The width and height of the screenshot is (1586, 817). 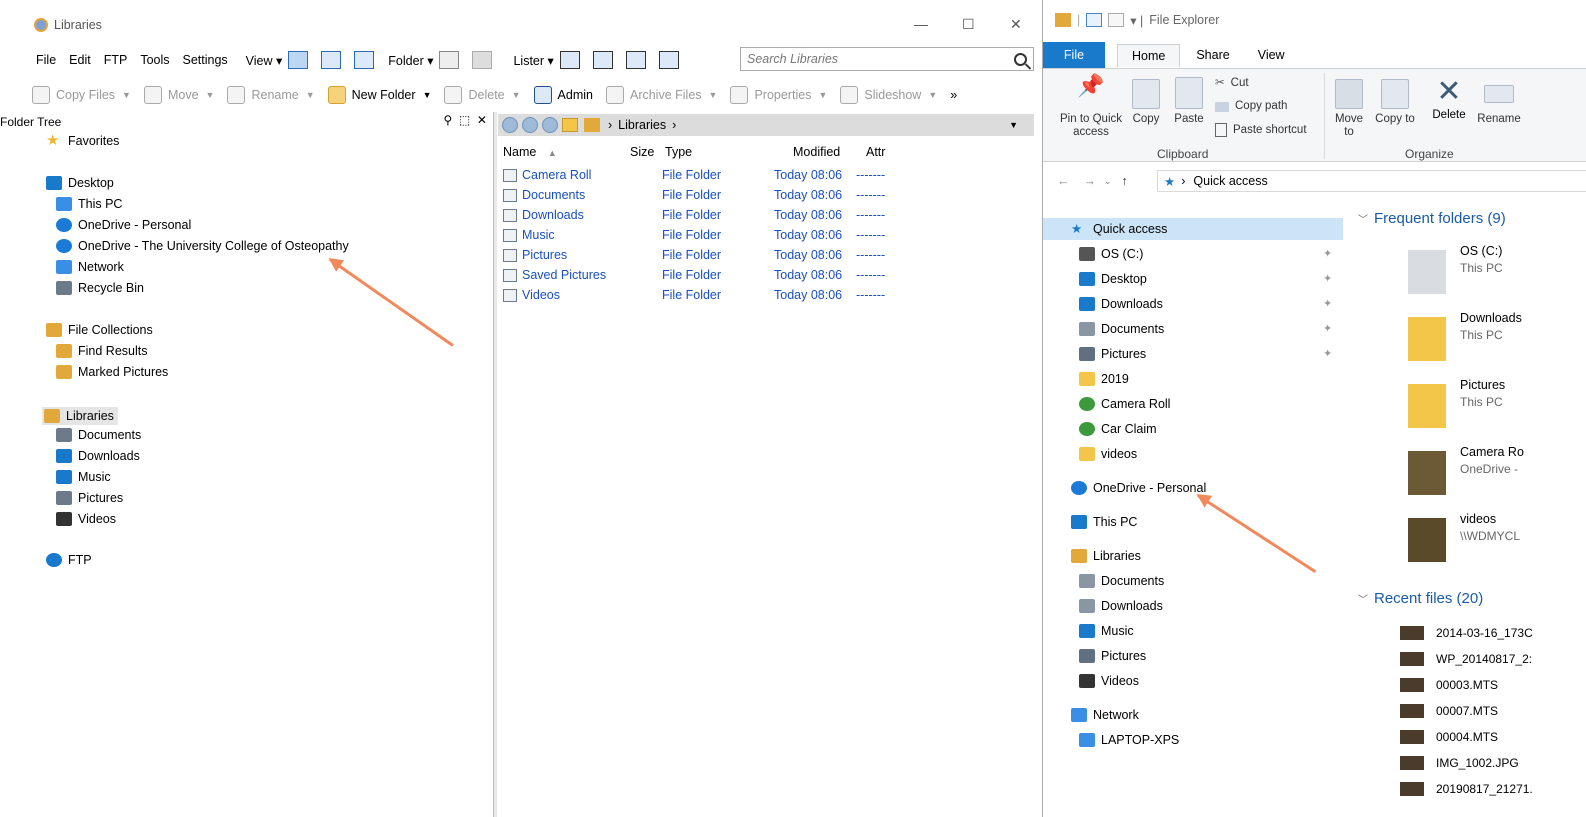 I want to click on folder-dropdown: Folder ▾, so click(x=410, y=60).